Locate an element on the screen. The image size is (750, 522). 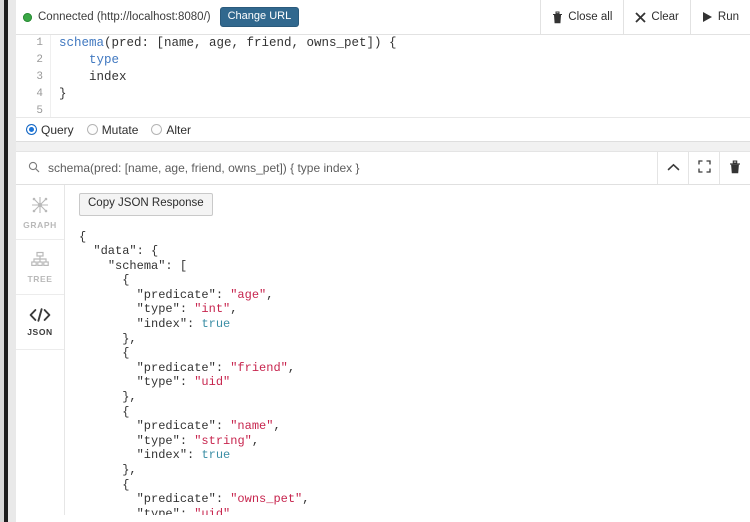
connection-status-text: Connected (http://localhost:8080/) is located at coordinates (124, 17).